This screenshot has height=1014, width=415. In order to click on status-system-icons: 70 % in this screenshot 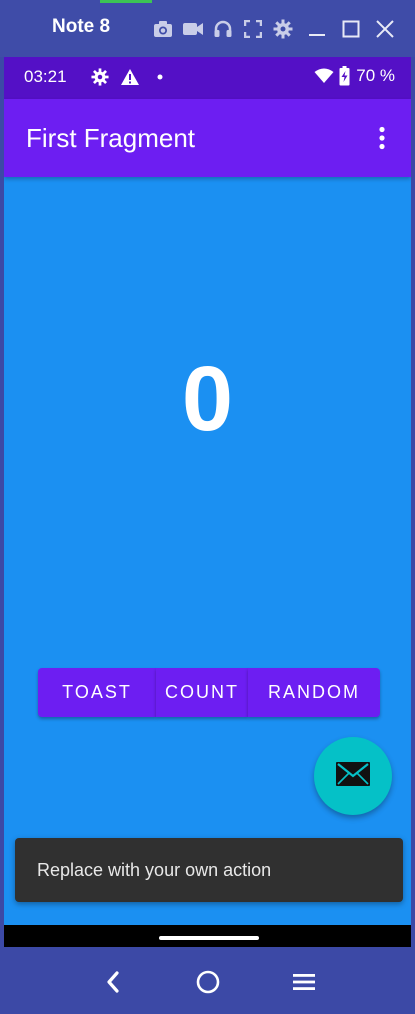, I will do `click(354, 76)`.